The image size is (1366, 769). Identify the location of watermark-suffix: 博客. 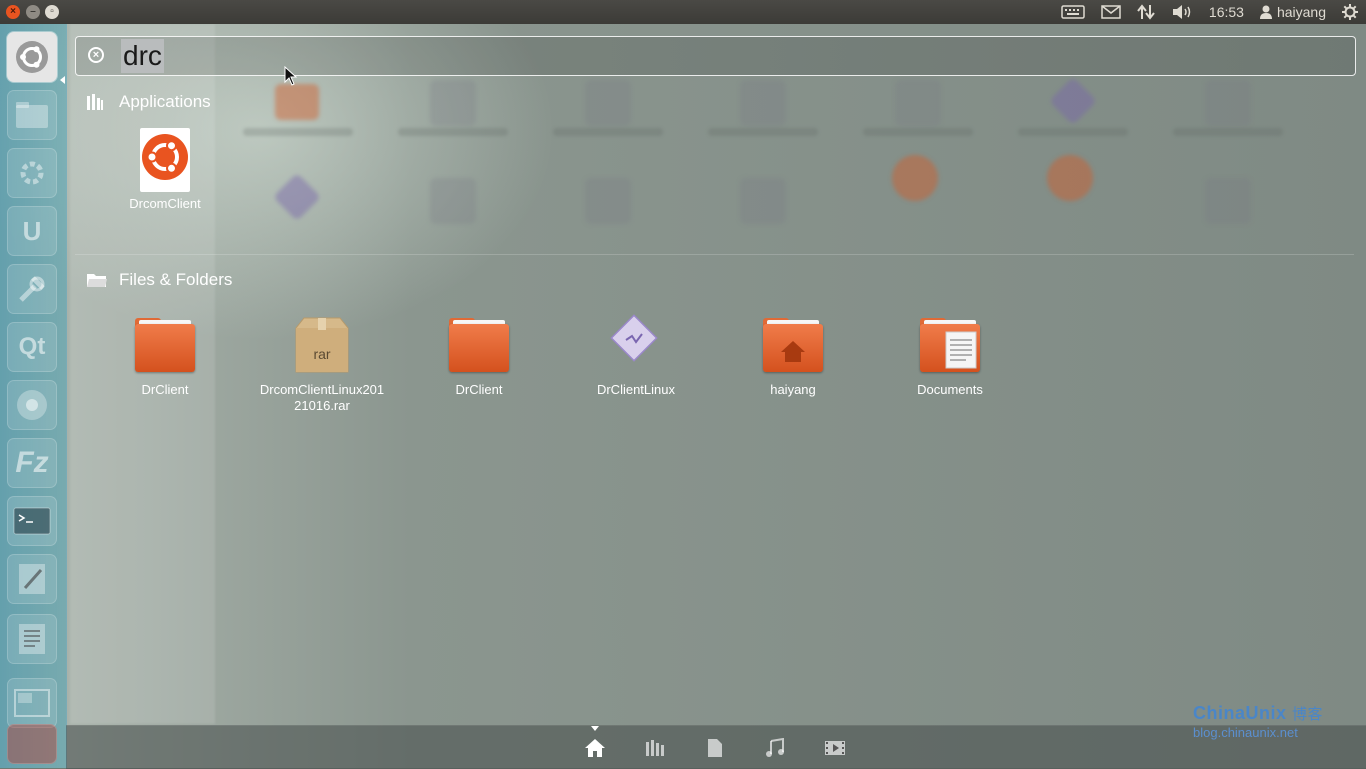
(1308, 714).